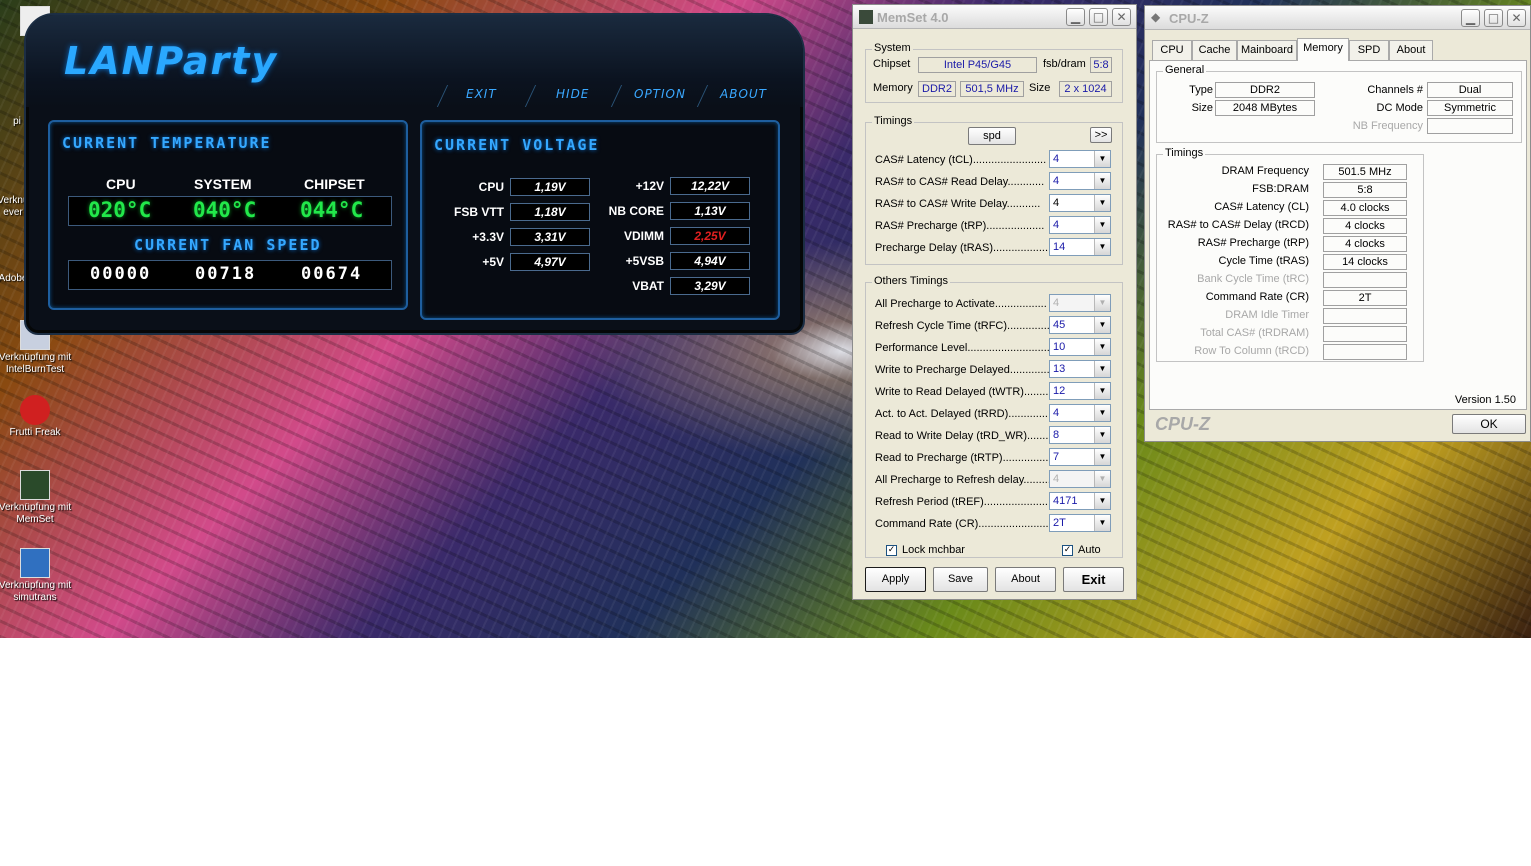 Image resolution: width=1531 pixels, height=866 pixels. Describe the element at coordinates (550, 212) in the screenshot. I see `volt-value-fsbvtt: 1,18V` at that location.